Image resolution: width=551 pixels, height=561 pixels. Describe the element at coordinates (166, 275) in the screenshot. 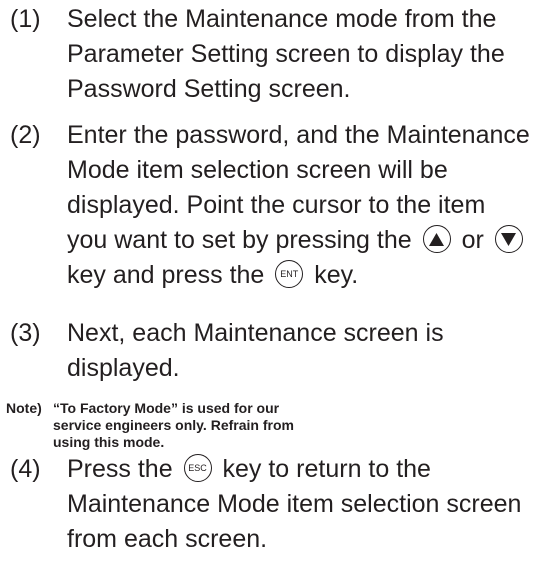

I see `step-text-fragment: key and press the` at that location.